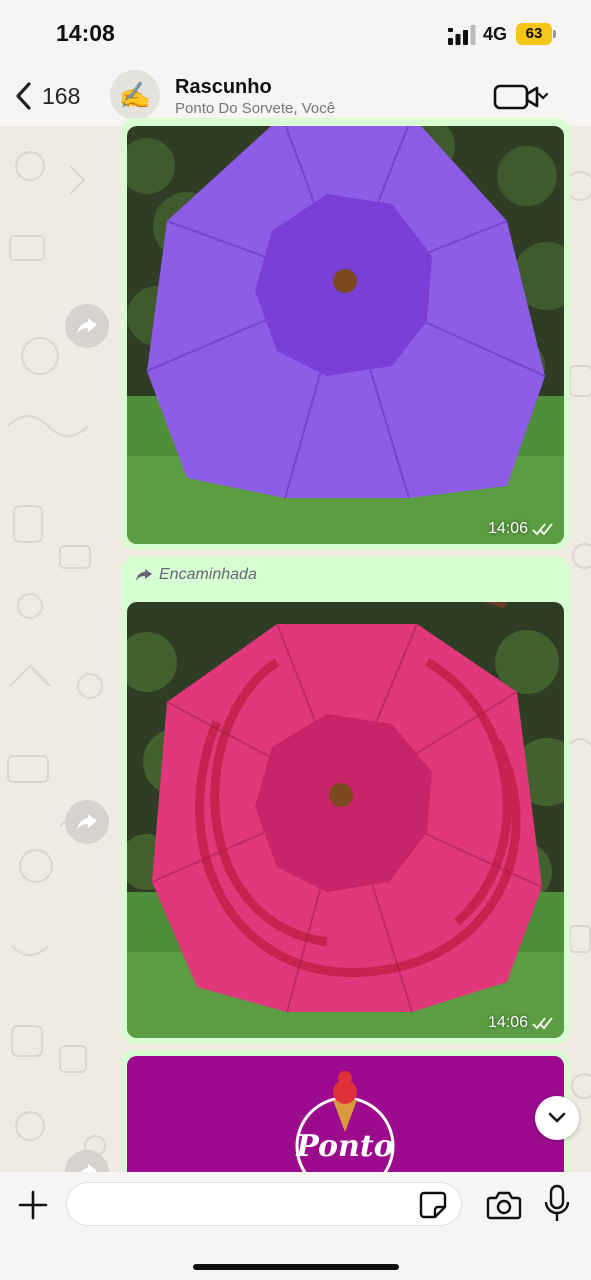 The image size is (591, 1280). Describe the element at coordinates (554, 34) in the screenshot. I see `battery-tip` at that location.